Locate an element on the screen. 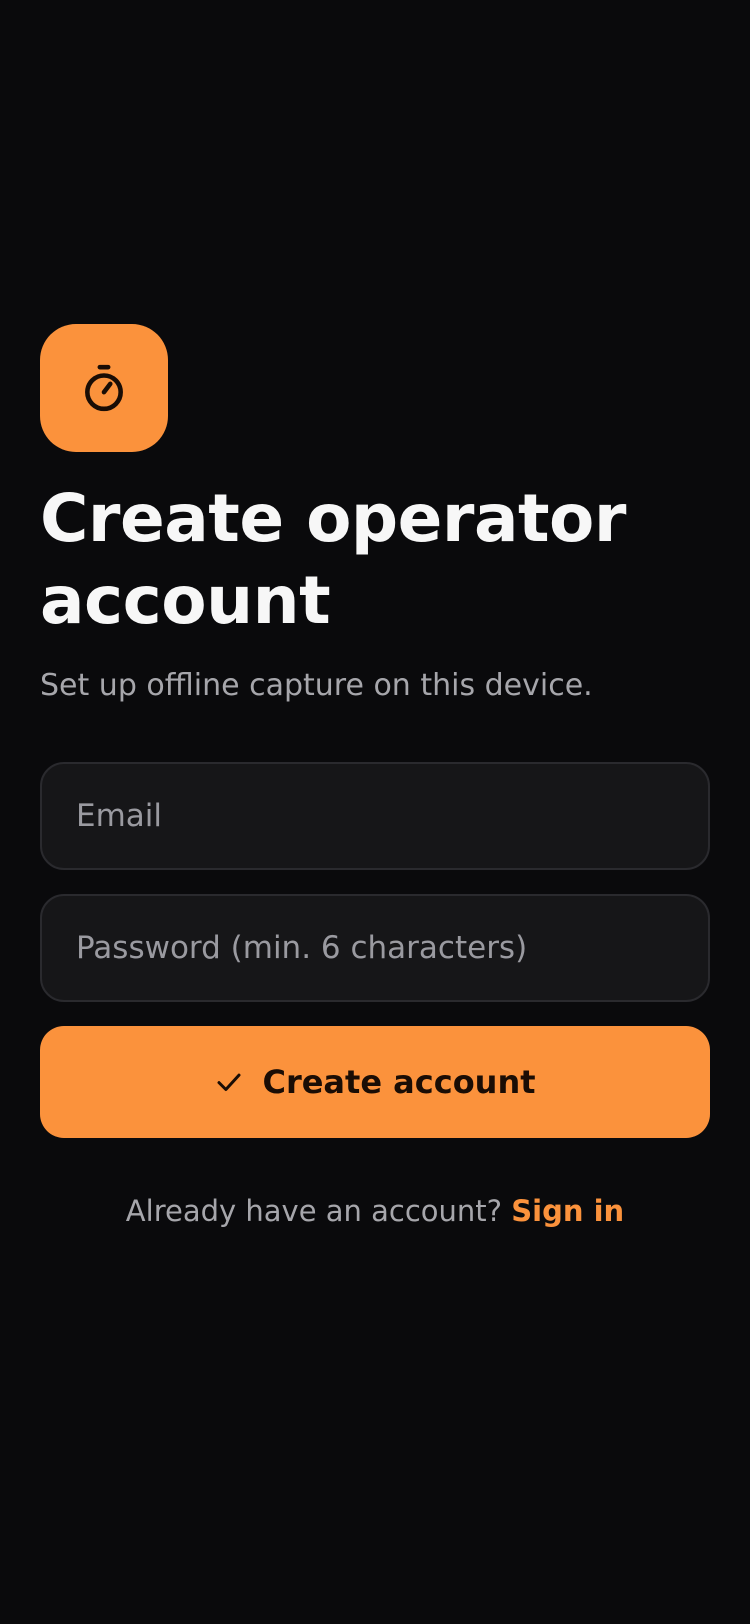 The image size is (750, 1624). sign-in-prompt: Already have an account? Sign in is located at coordinates (375, 1211).